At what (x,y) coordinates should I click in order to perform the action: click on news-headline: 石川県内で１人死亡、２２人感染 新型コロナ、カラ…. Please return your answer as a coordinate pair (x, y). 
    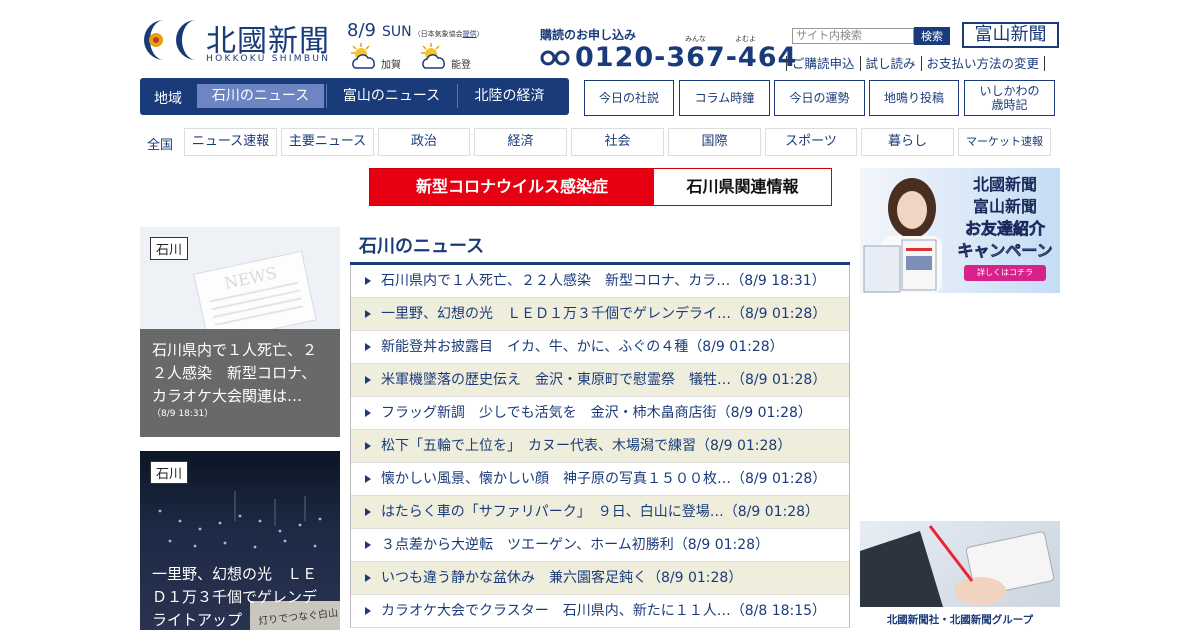
    Looking at the image, I should click on (556, 281).